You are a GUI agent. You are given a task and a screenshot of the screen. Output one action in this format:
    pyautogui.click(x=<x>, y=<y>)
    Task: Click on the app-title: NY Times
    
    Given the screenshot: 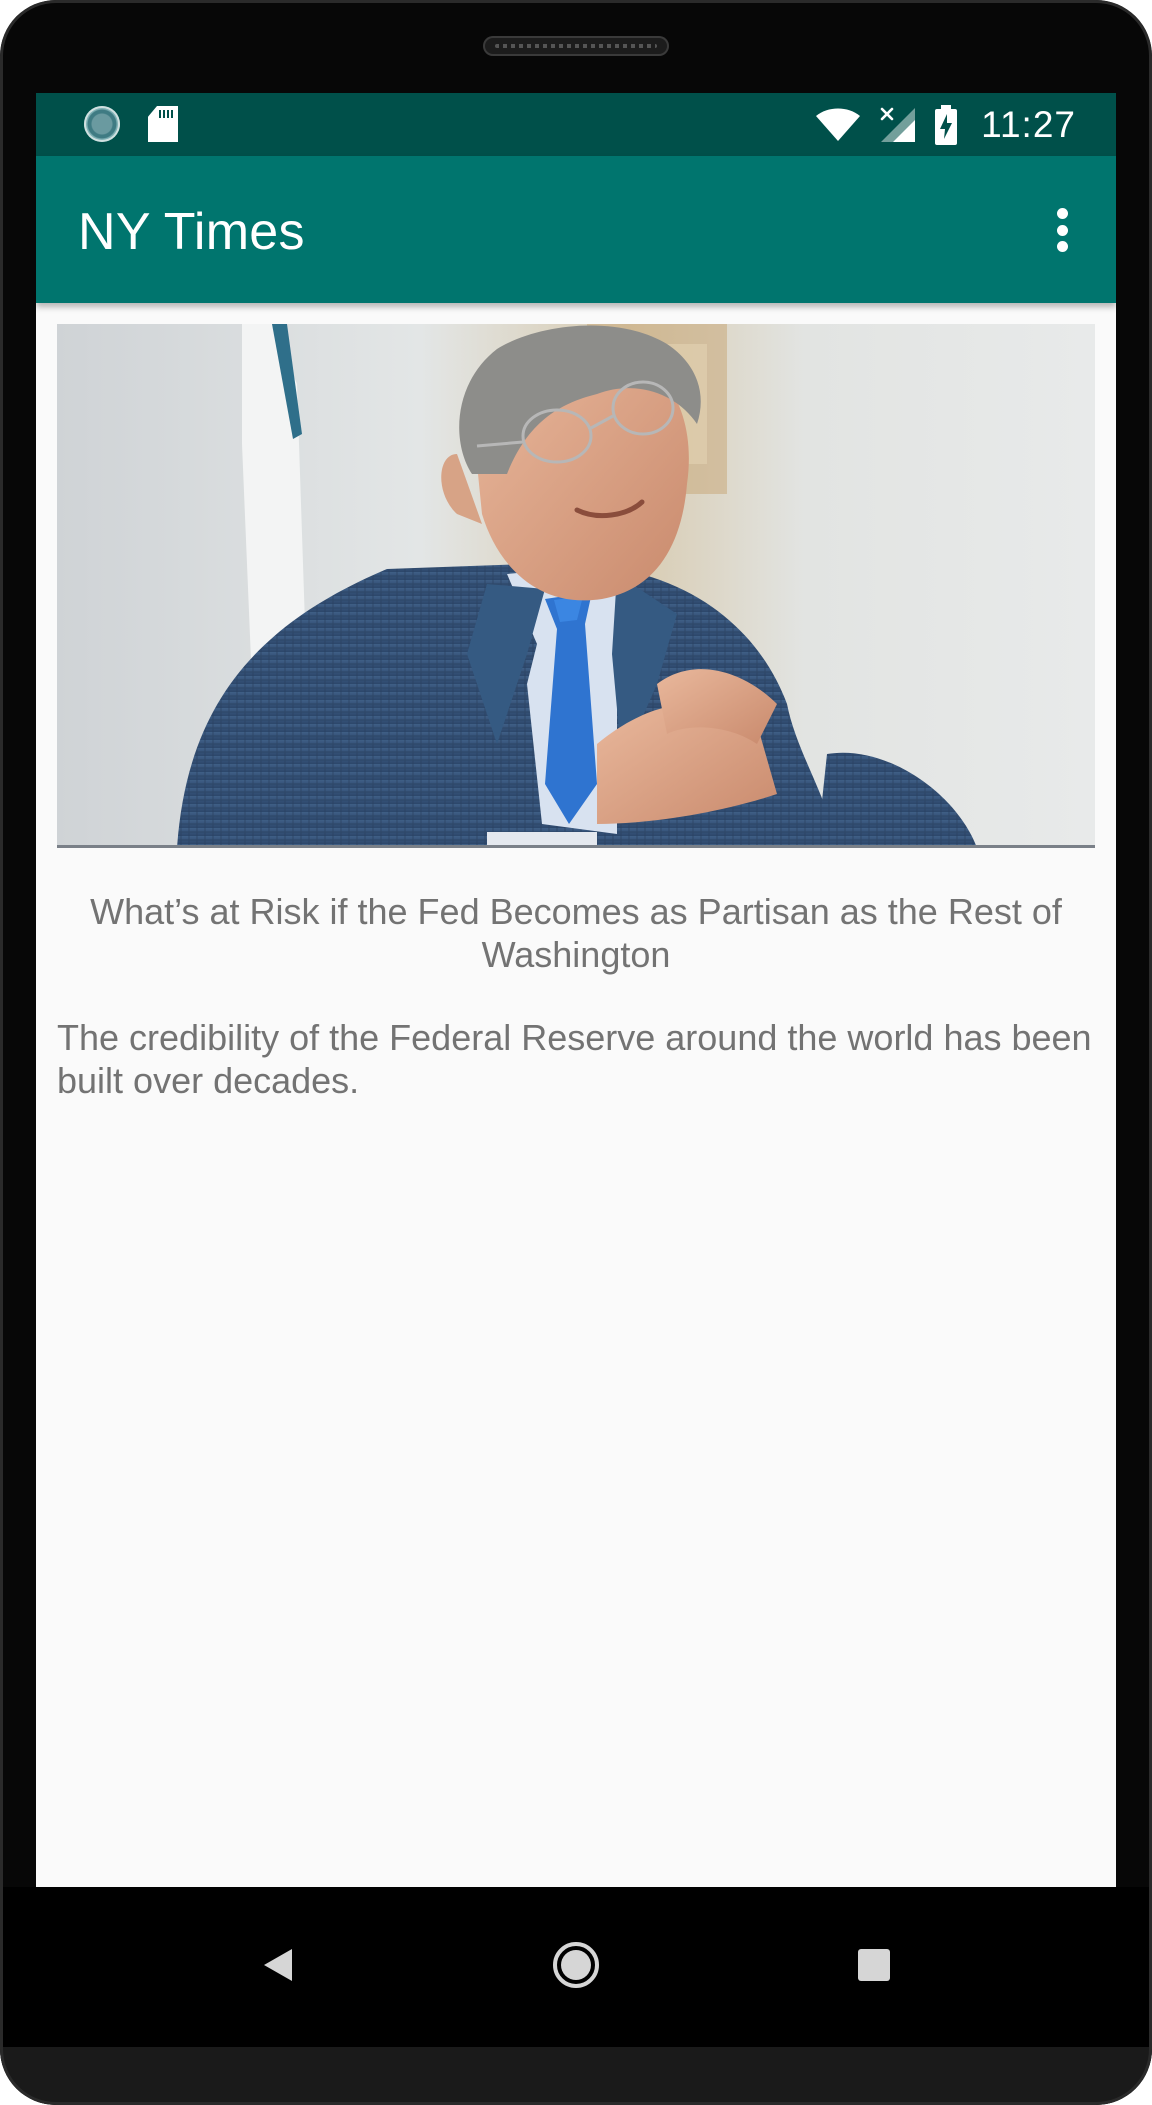 What is the action you would take?
    pyautogui.click(x=191, y=232)
    